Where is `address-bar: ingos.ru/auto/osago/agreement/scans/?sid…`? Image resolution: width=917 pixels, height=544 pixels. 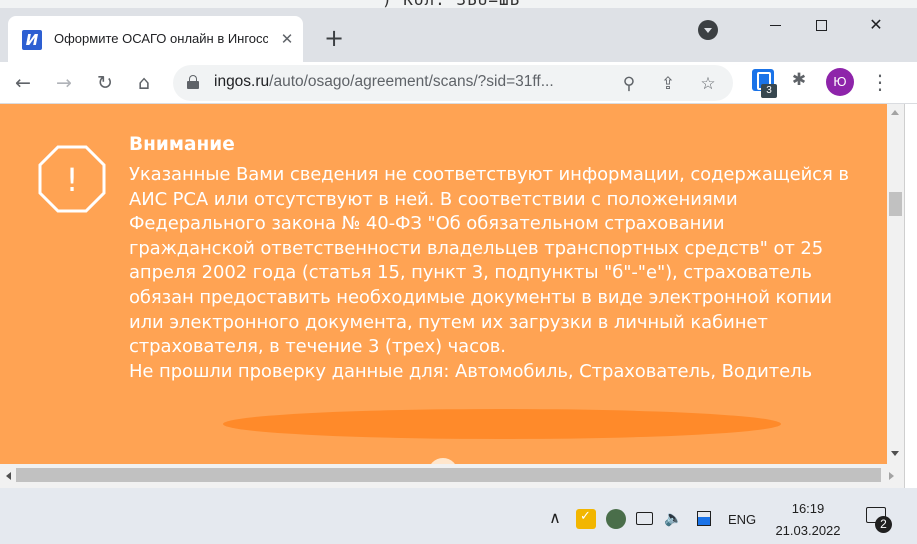 address-bar: ingos.ru/auto/osago/agreement/scans/?sid… is located at coordinates (453, 83).